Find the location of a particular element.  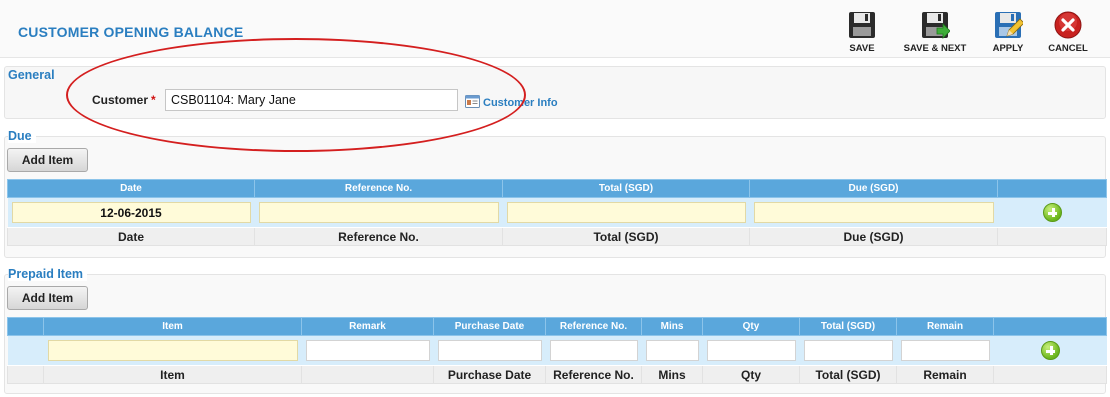

required-marker: * is located at coordinates (153, 100).